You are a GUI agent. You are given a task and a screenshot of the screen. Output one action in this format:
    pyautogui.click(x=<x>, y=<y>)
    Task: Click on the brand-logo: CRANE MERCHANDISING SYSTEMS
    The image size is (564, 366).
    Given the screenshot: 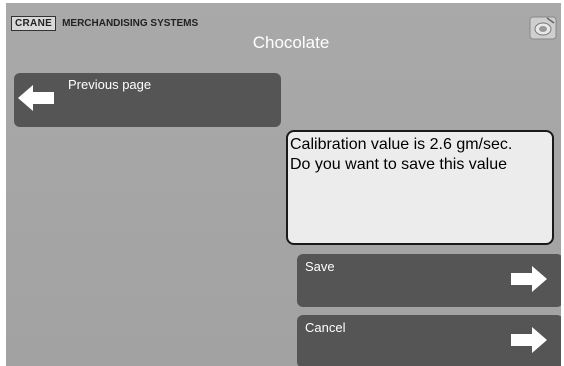 What is the action you would take?
    pyautogui.click(x=104, y=23)
    